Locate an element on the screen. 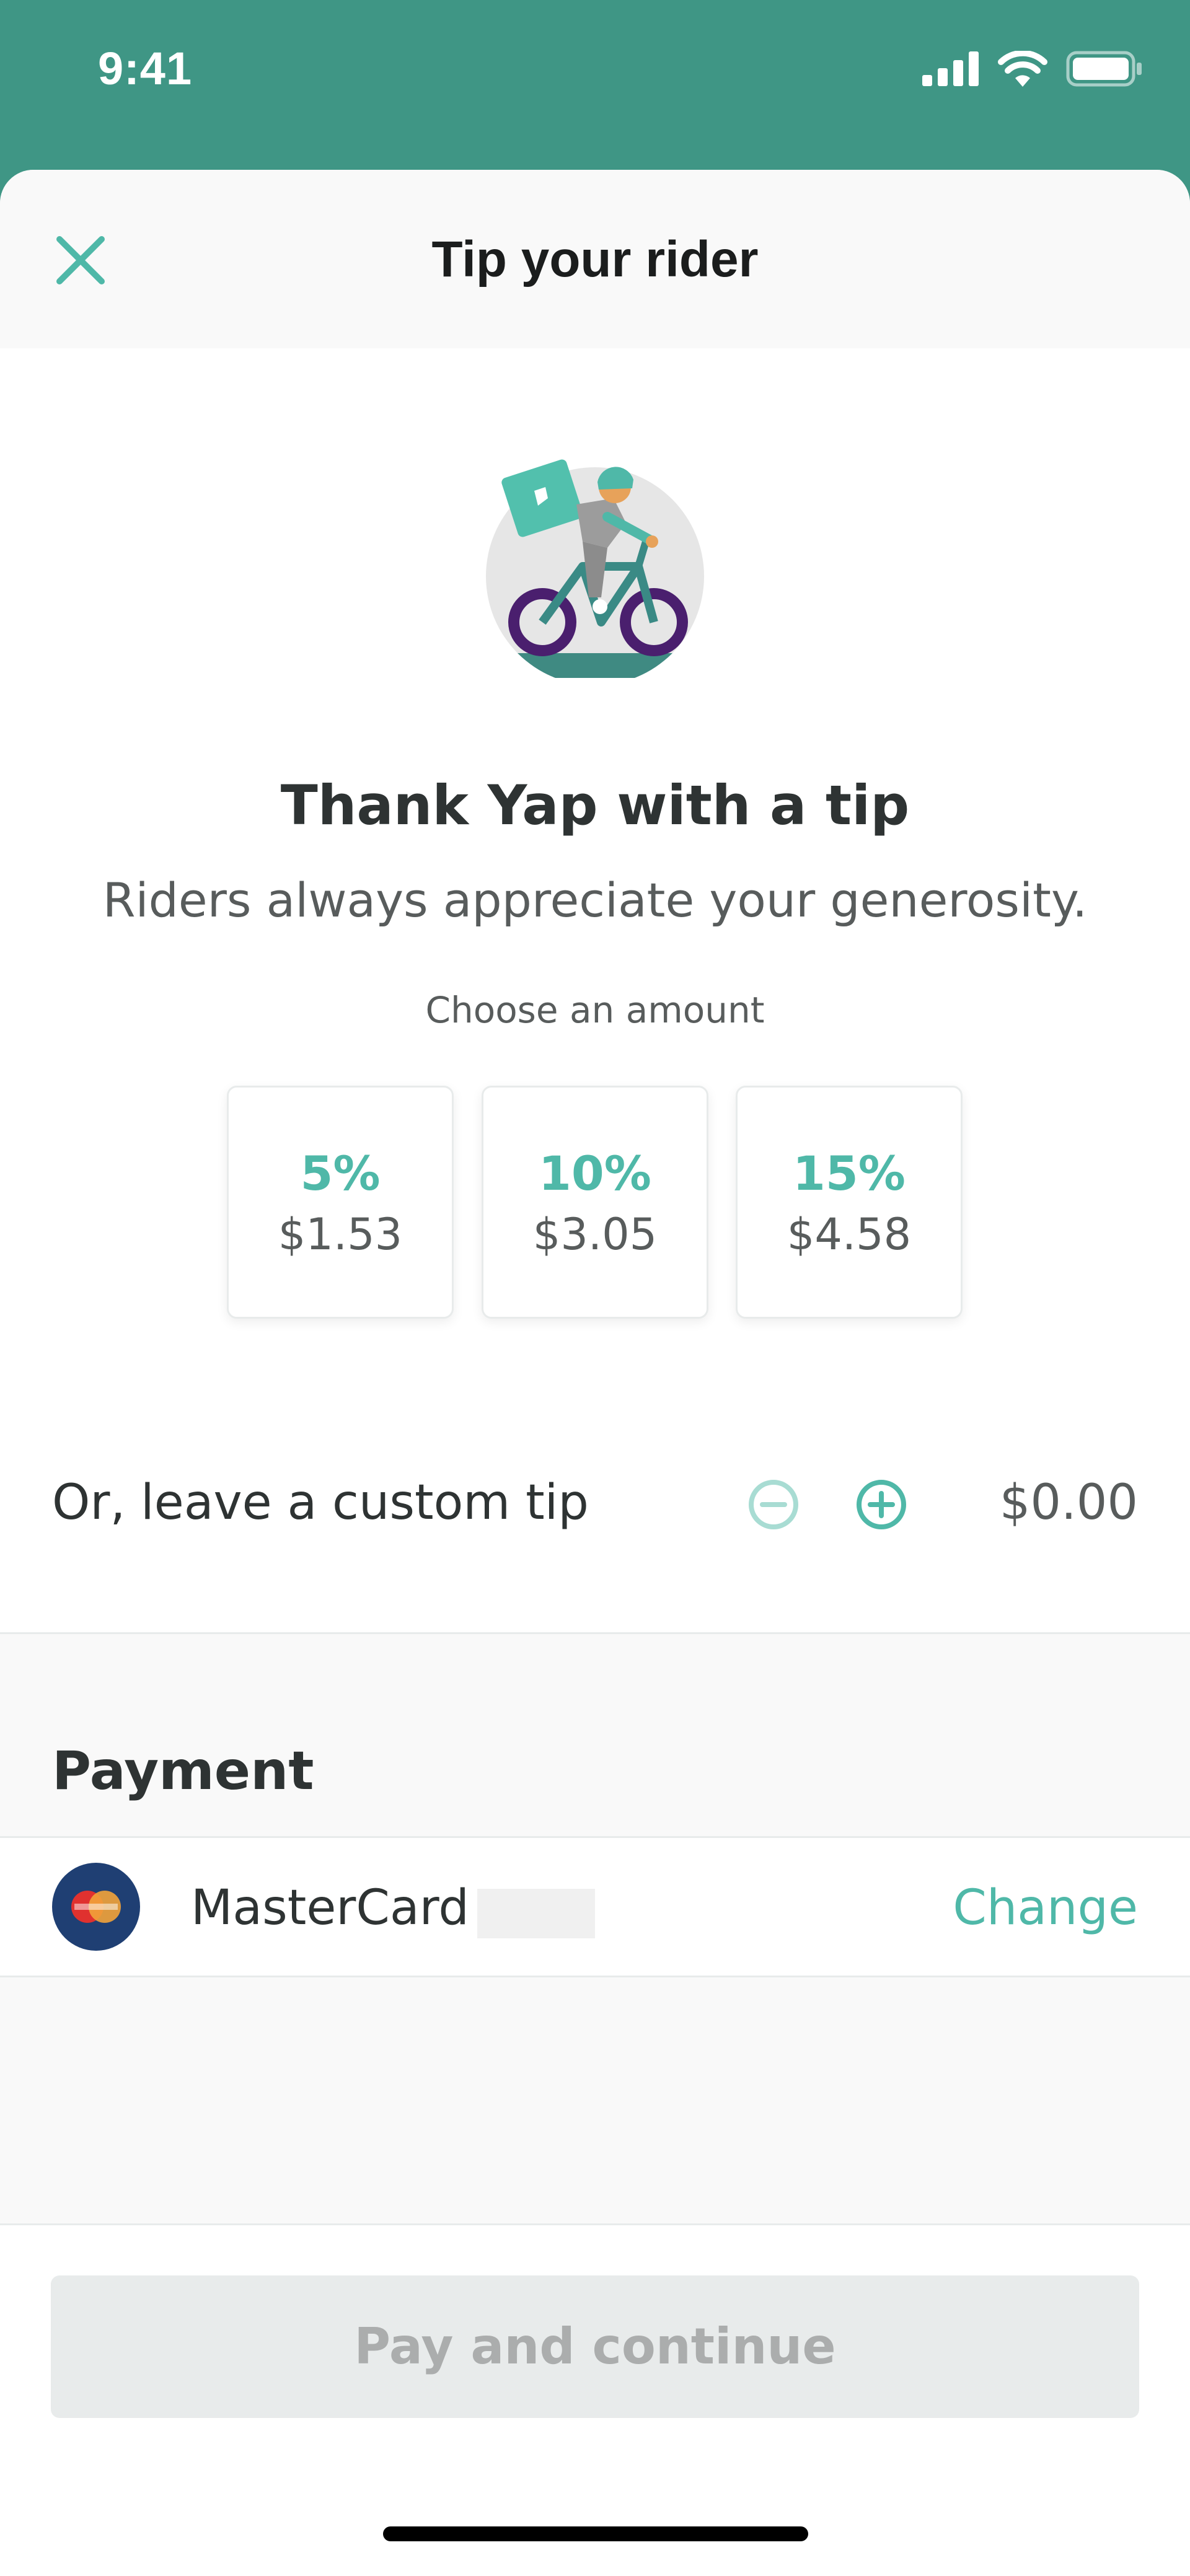  tip-option-value: $3.05 is located at coordinates (595, 1235).